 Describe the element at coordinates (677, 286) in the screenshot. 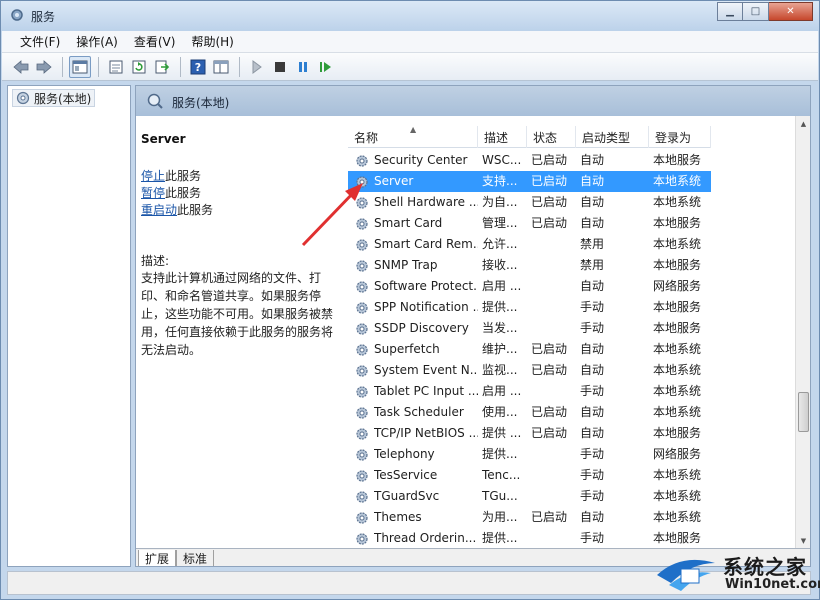

I see `cell-logon-as: 网络服务` at that location.